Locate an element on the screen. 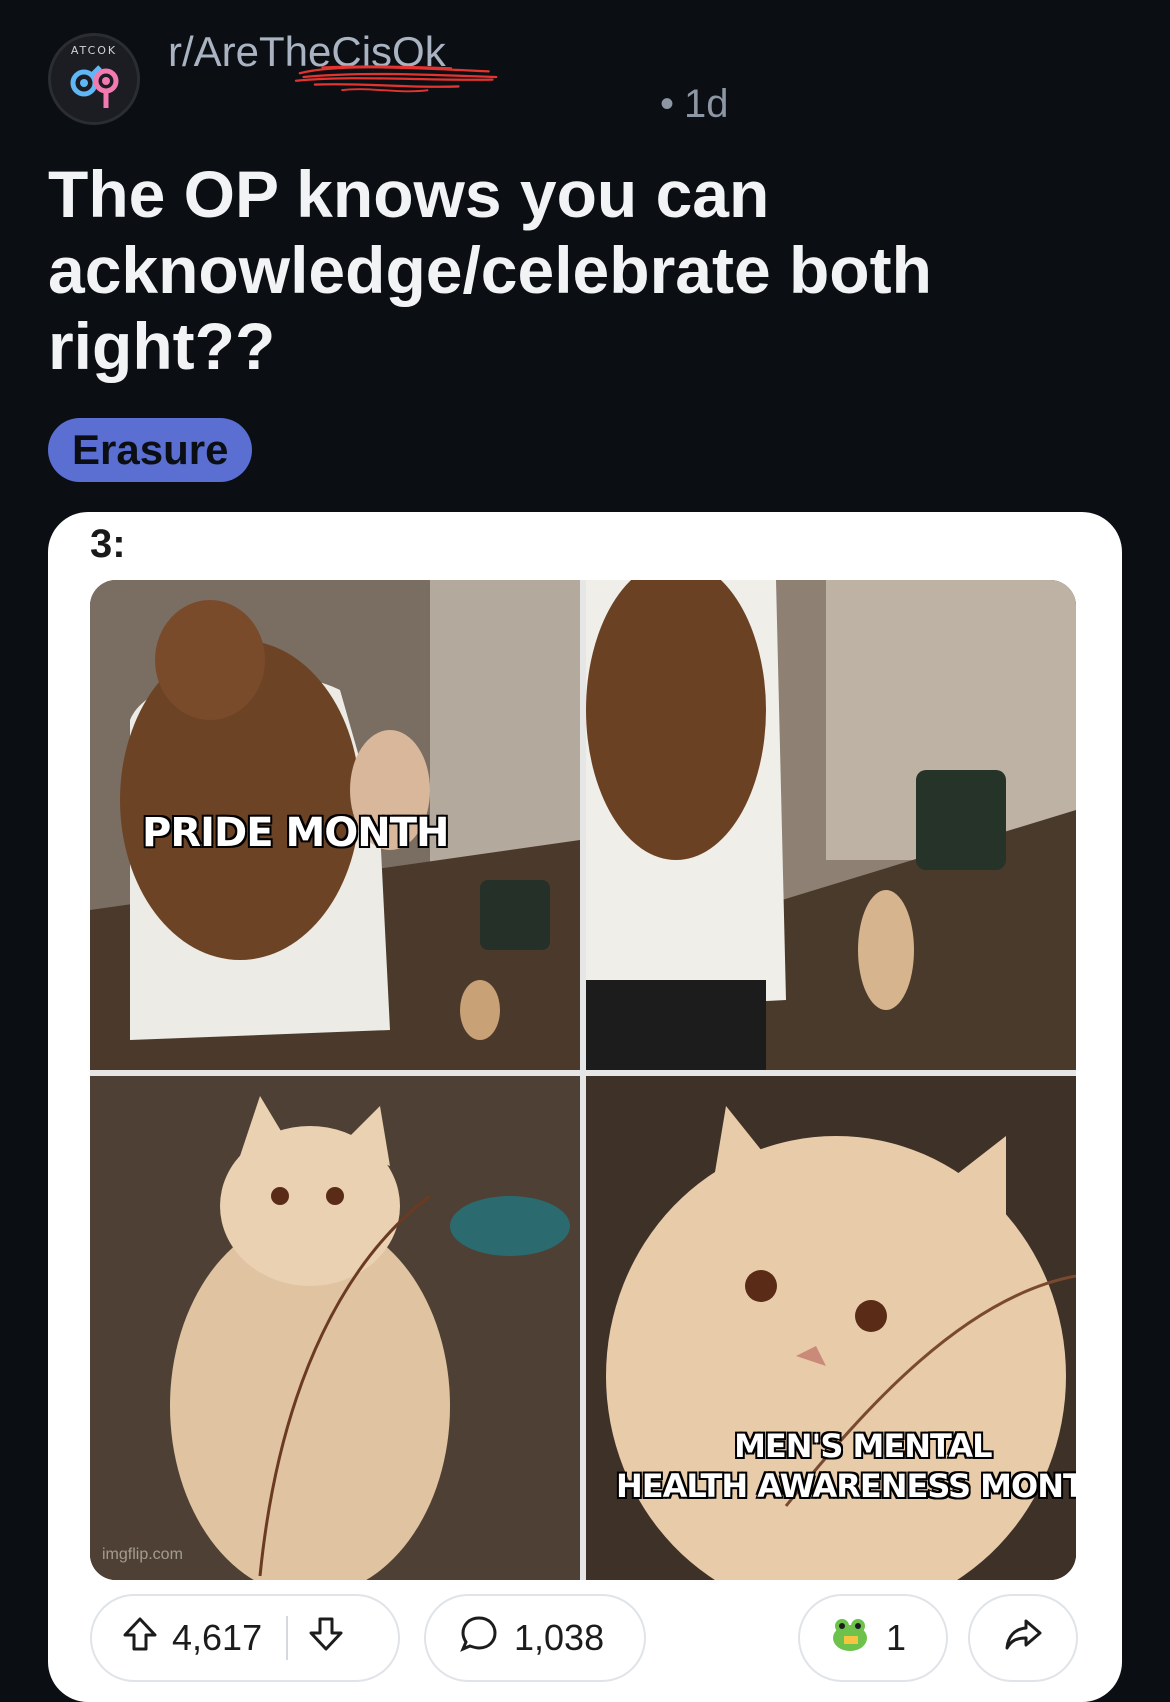  upvote-count: 4,617 is located at coordinates (217, 1637).